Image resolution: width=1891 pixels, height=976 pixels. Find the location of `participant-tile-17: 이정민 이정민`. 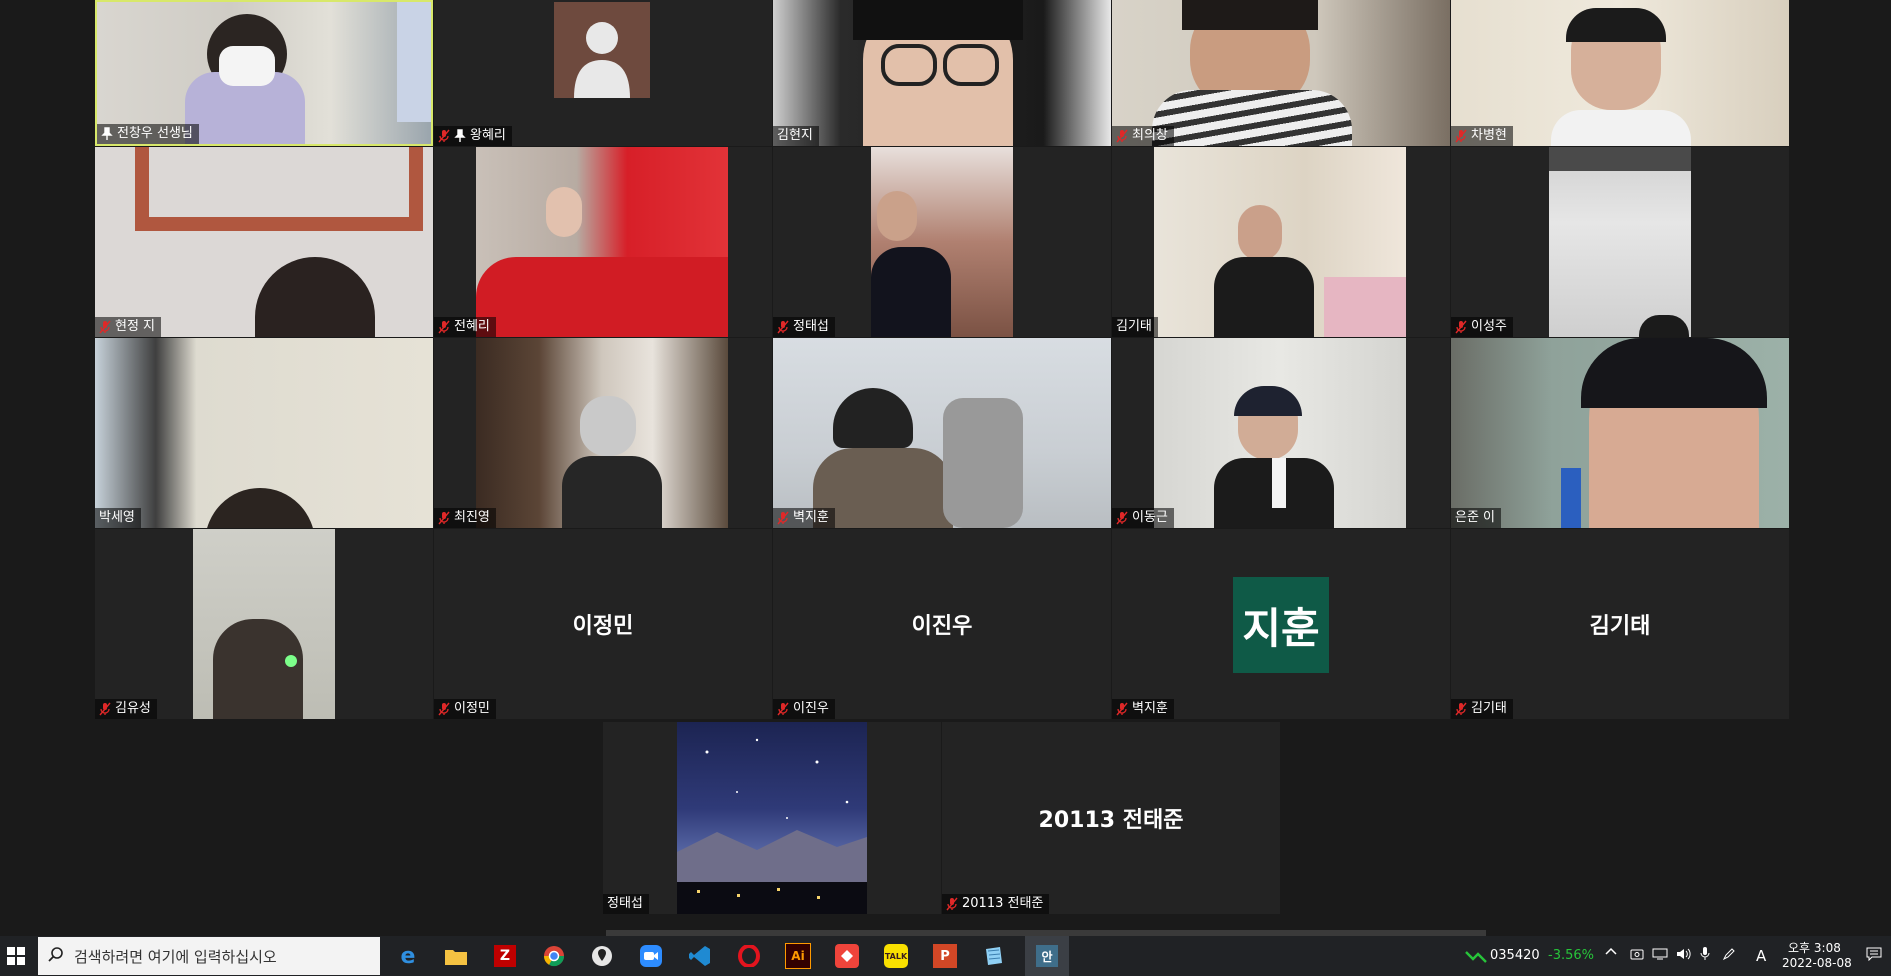

participant-tile-17: 이정민 이정민 is located at coordinates (603, 624).